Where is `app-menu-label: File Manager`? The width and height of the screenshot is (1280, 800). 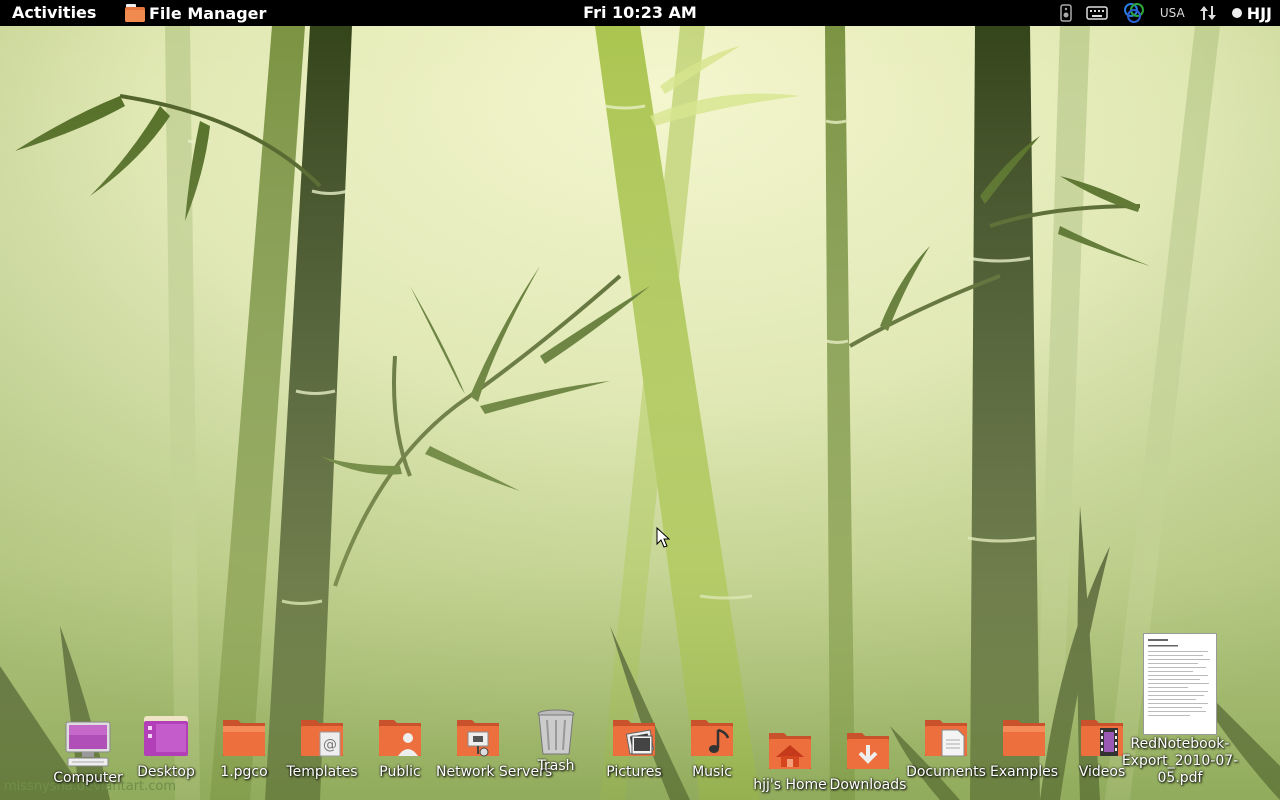 app-menu-label: File Manager is located at coordinates (208, 13).